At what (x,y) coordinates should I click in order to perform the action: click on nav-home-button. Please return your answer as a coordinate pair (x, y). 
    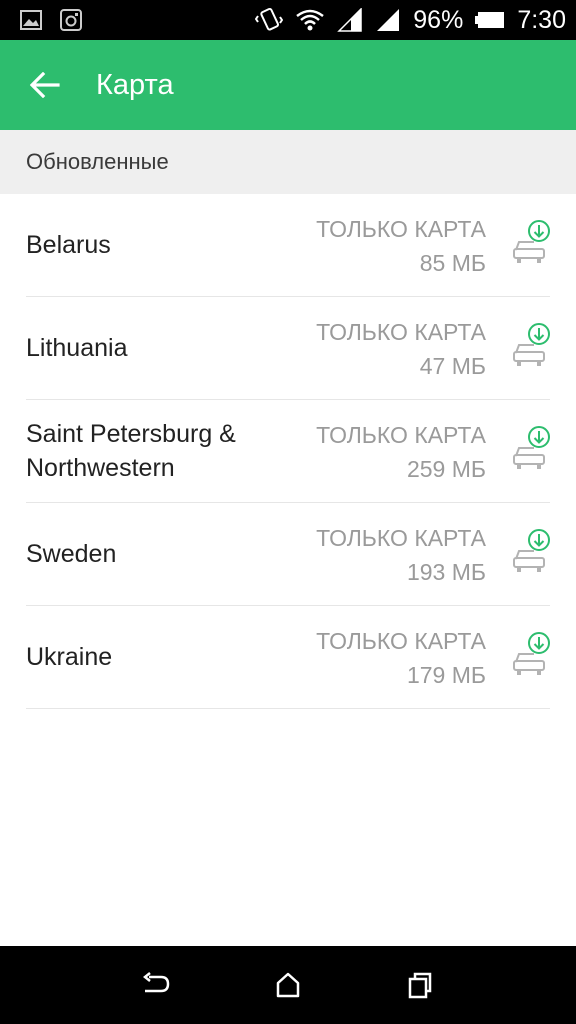
    Looking at the image, I should click on (288, 985).